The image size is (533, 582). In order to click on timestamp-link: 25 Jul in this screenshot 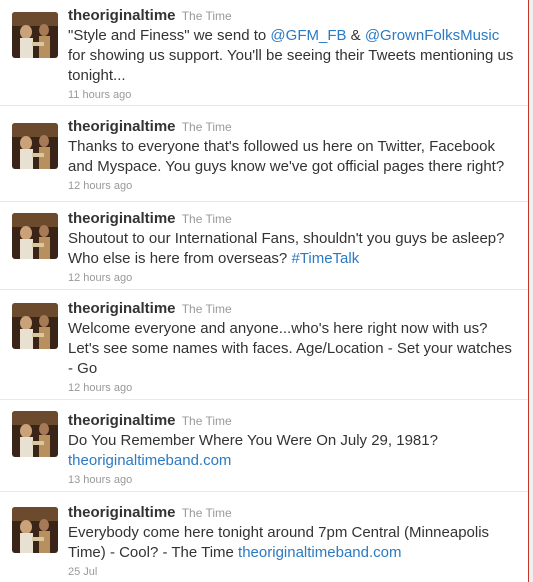, I will do `click(293, 572)`.